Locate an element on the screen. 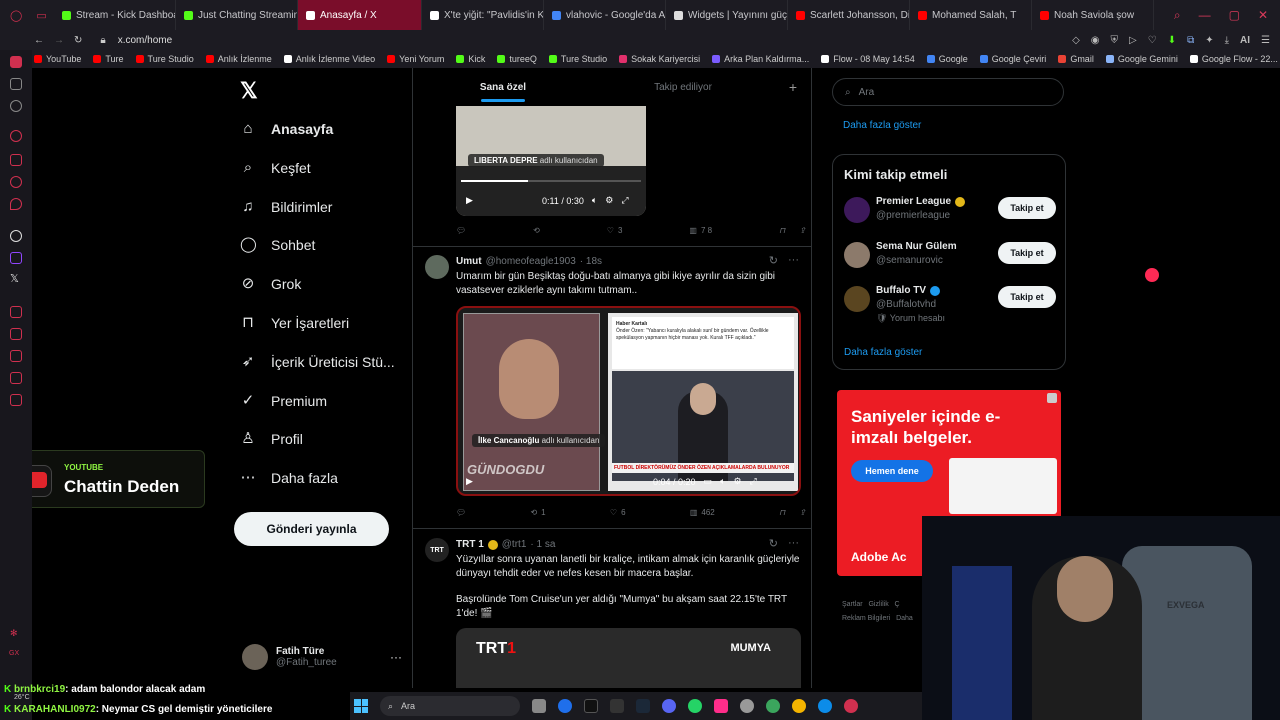  browser-tab: Stream - Kick Dashboard is located at coordinates (115, 15).